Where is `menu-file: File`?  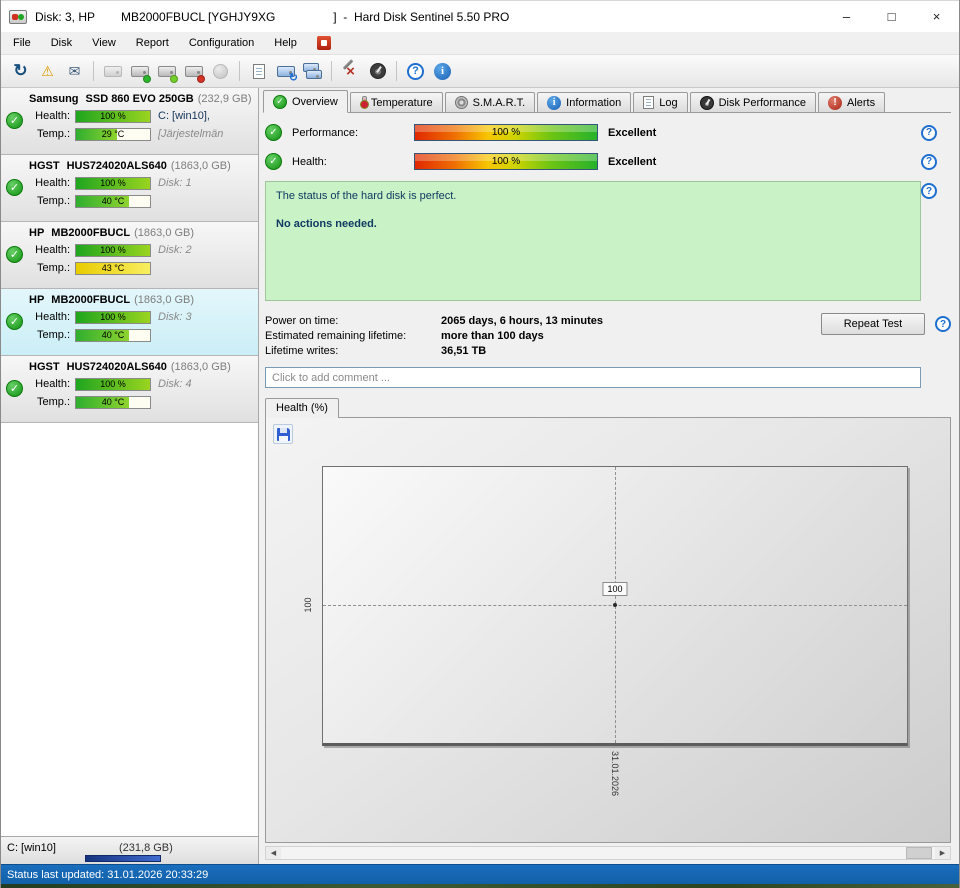
menu-file: File is located at coordinates (22, 43).